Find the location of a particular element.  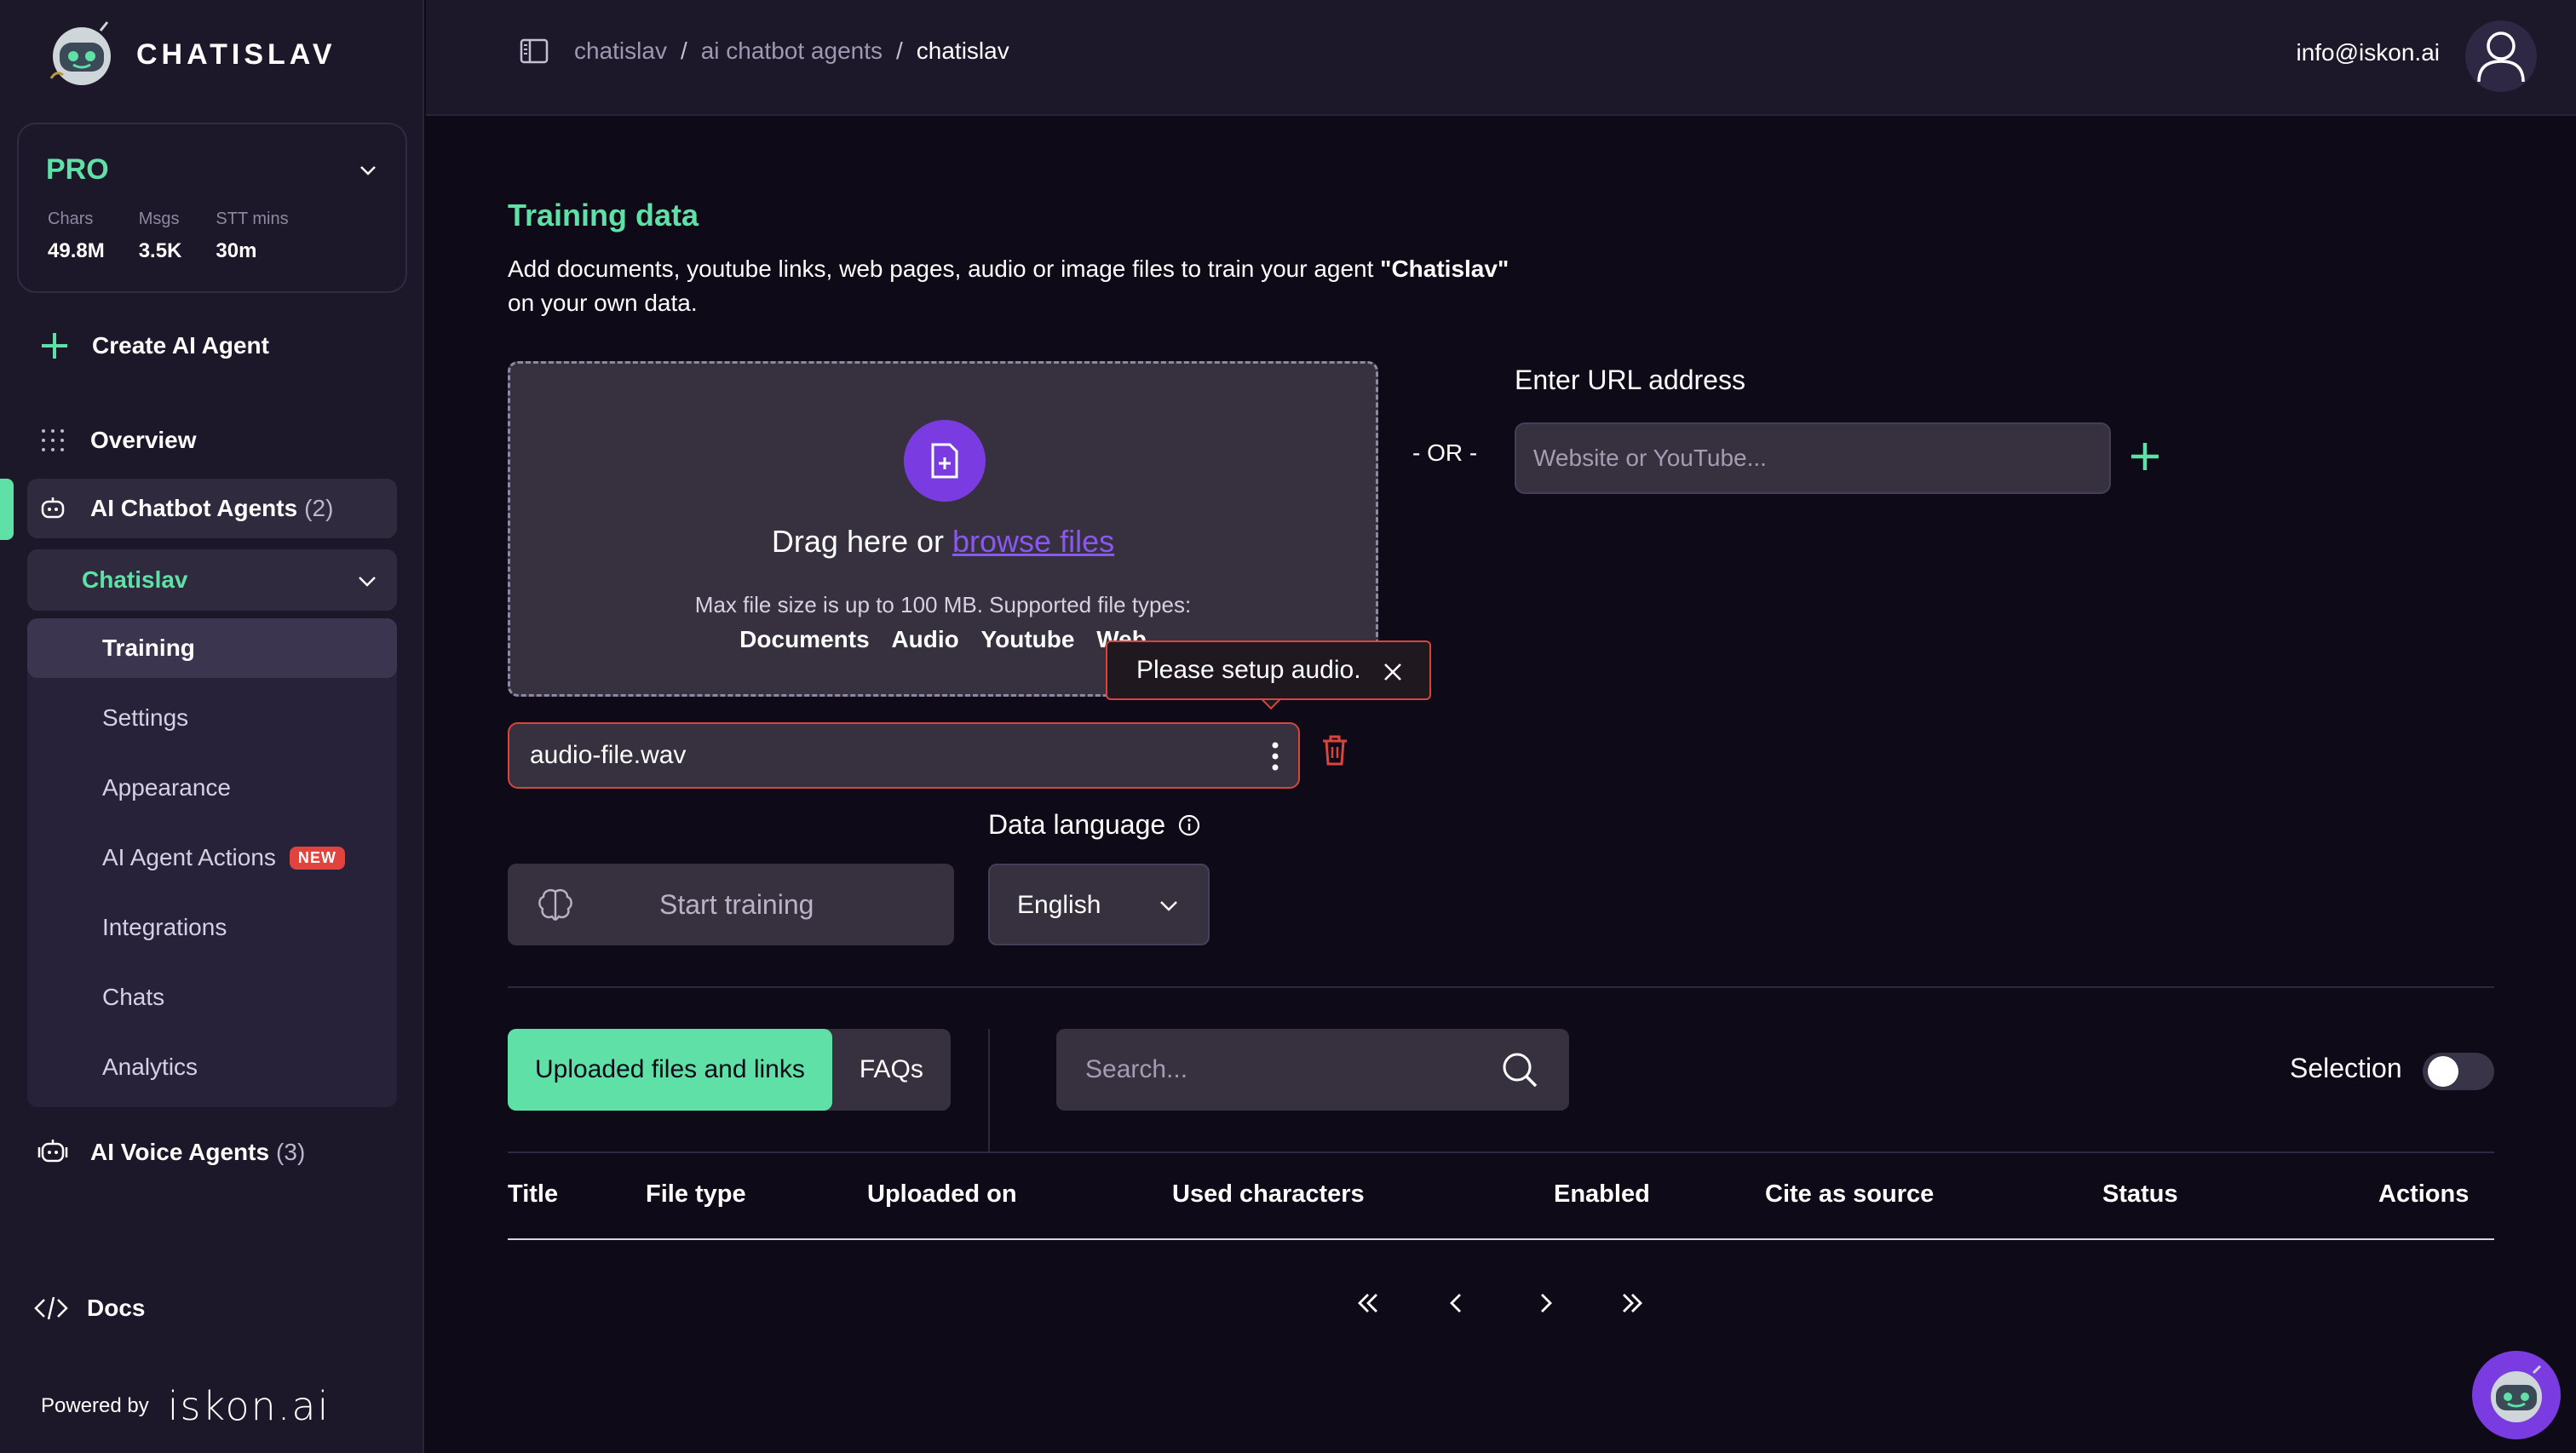

column-header-uploaded-on: Uploaded on is located at coordinates (942, 1194).